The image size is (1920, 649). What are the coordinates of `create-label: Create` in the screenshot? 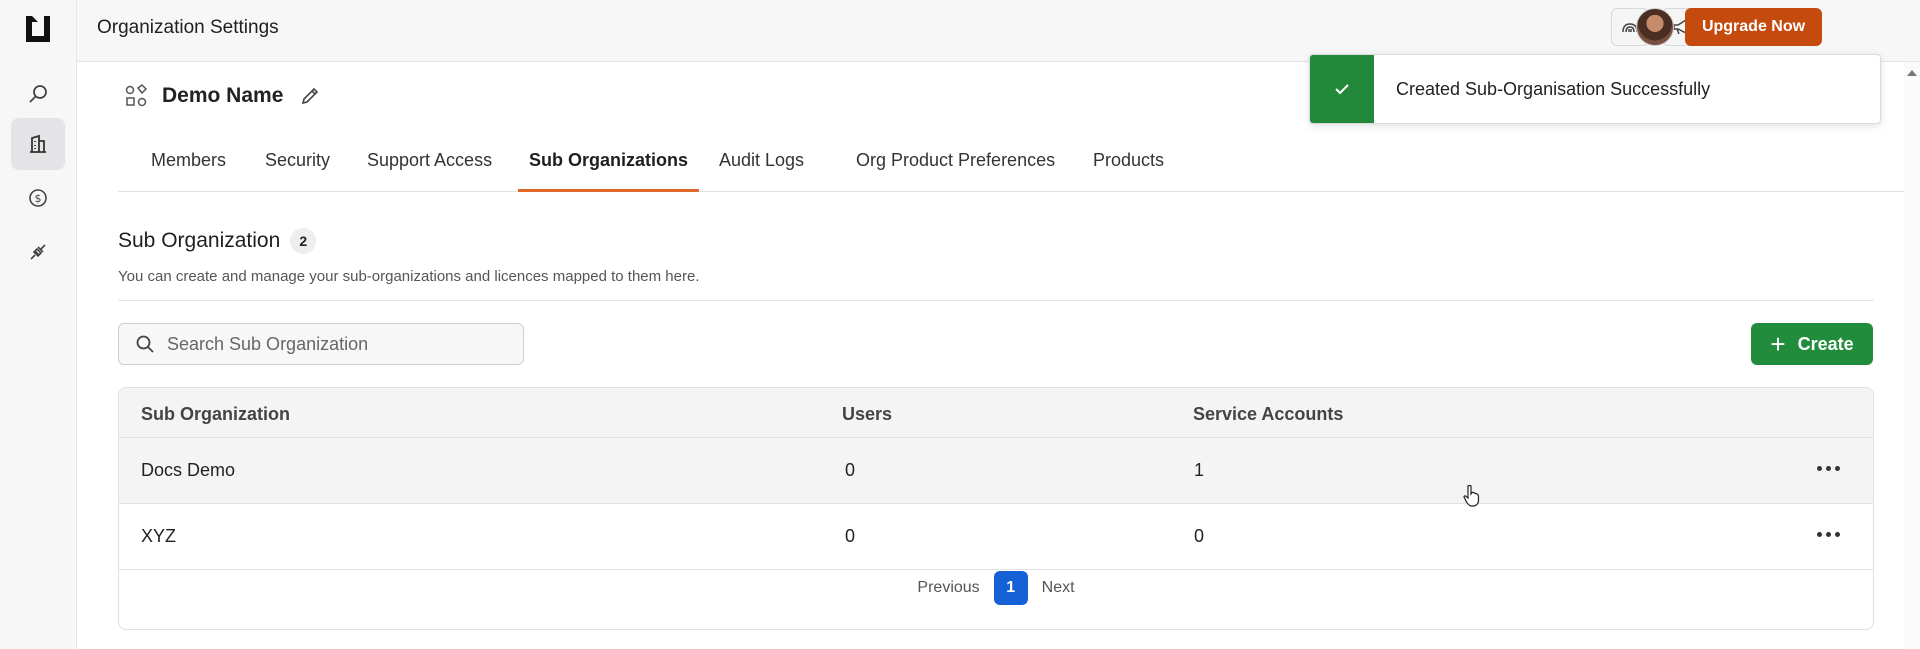 It's located at (1825, 343).